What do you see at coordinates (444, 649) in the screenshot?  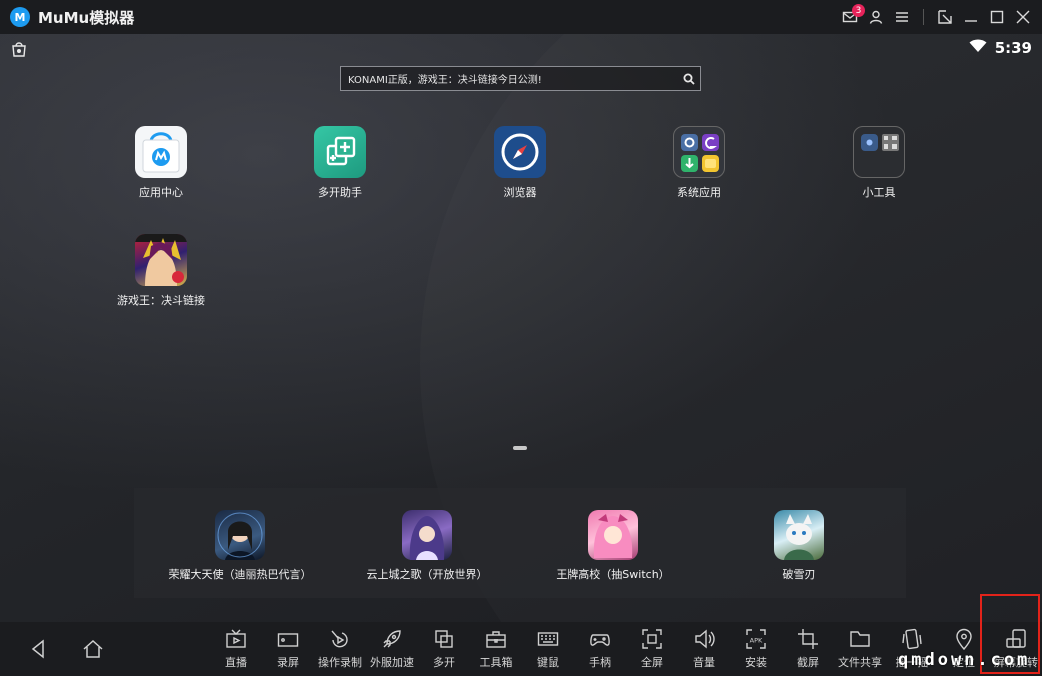 I see `multi-instance-button: 多开` at bounding box center [444, 649].